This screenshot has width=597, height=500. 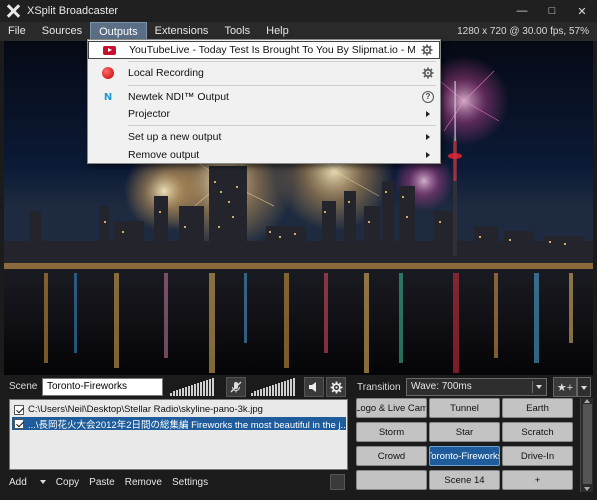 What do you see at coordinates (23, 386) in the screenshot?
I see `scene-label: Scene` at bounding box center [23, 386].